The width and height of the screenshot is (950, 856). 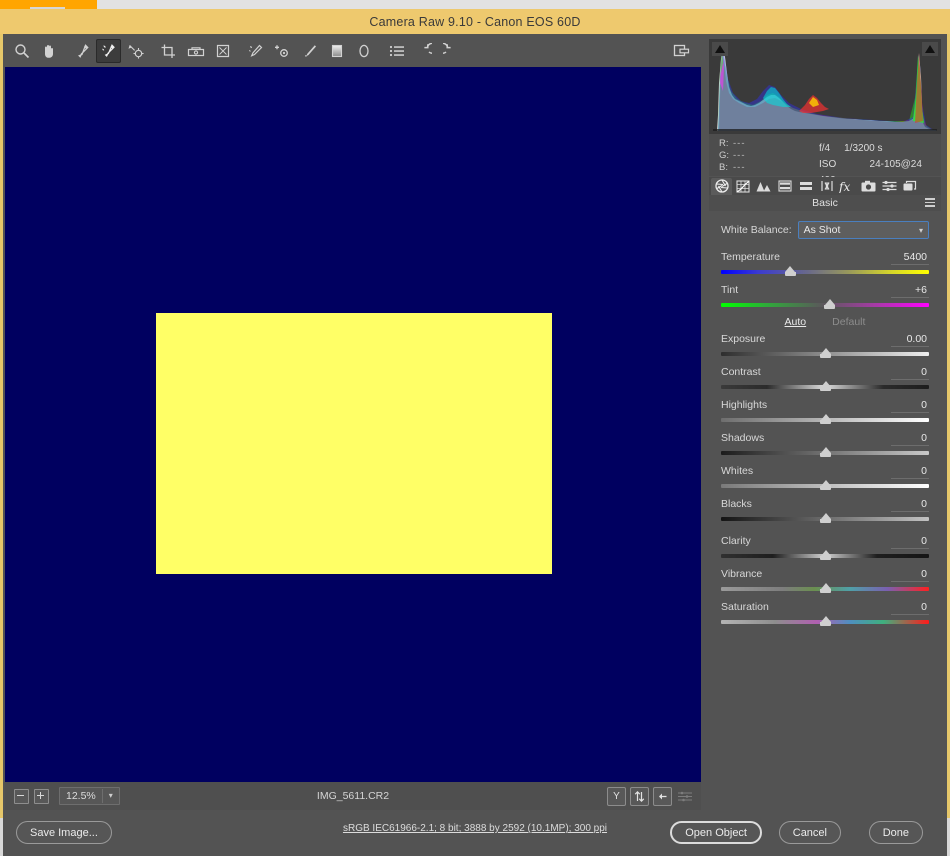 What do you see at coordinates (396, 51) in the screenshot?
I see `preferences-tool` at bounding box center [396, 51].